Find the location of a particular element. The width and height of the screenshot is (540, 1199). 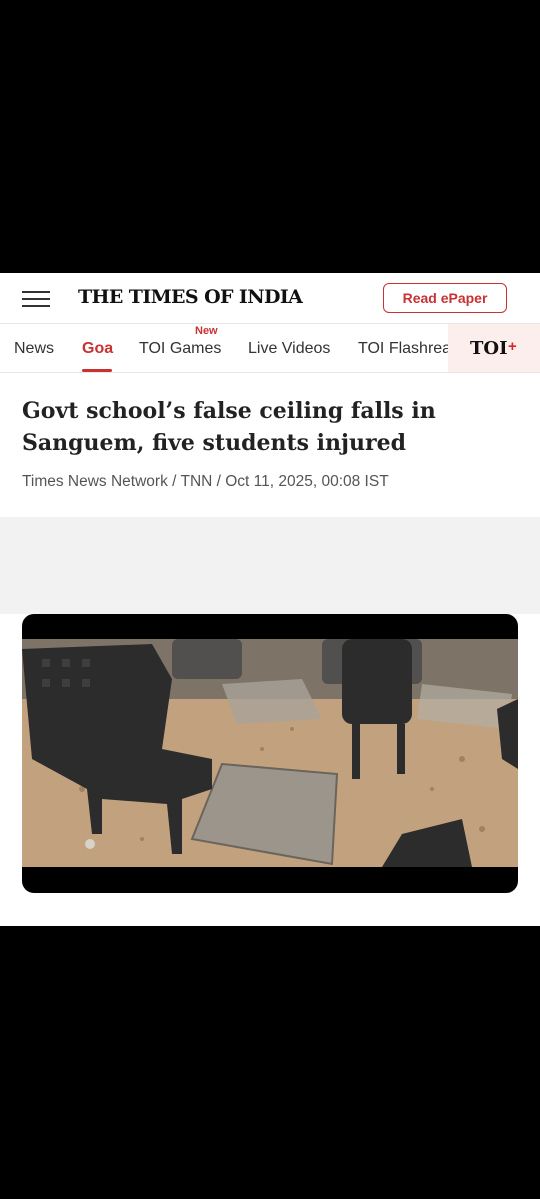

top-header: THE TIMES OF INDIA Read ePaper is located at coordinates (270, 298).